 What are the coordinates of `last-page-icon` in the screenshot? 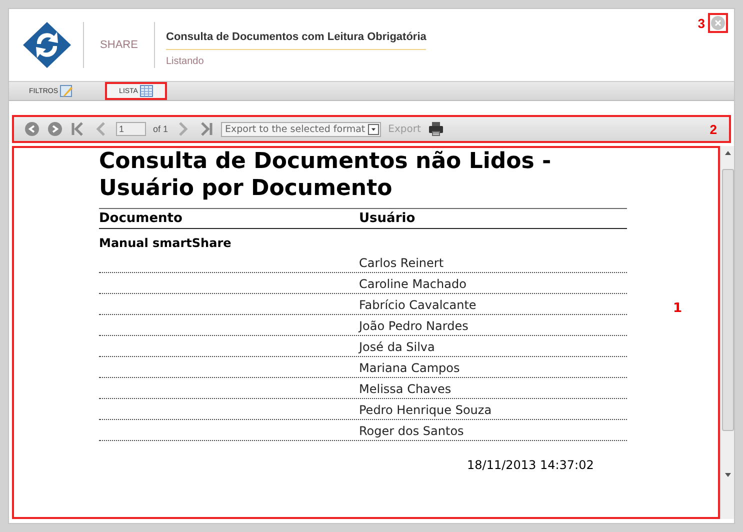 It's located at (206, 129).